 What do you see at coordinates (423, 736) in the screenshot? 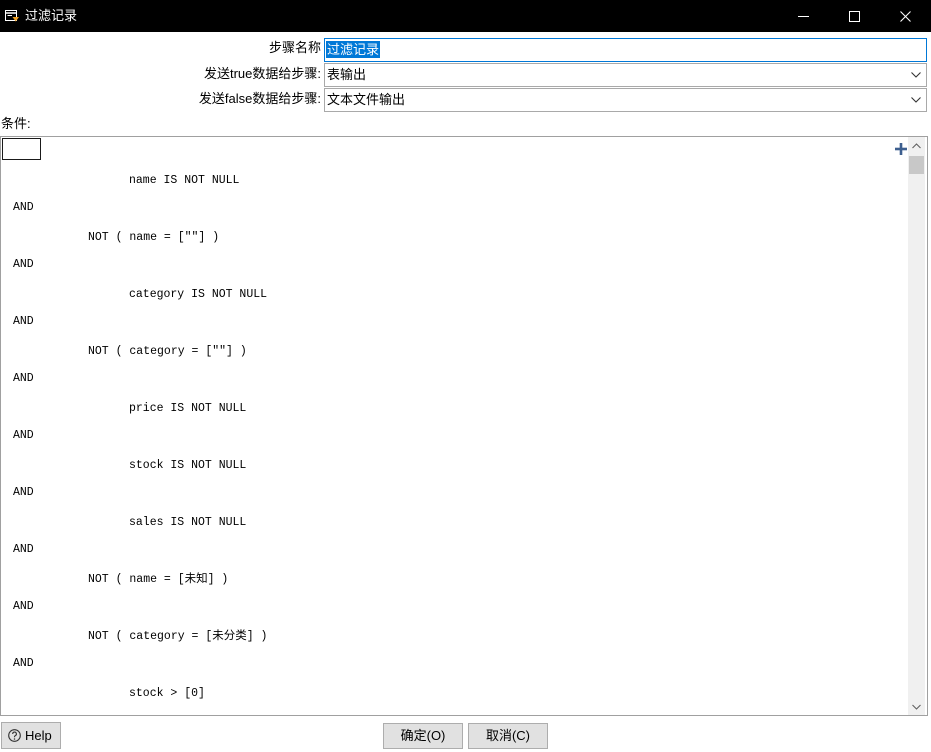
I see `ok-button: 确定(O)` at bounding box center [423, 736].